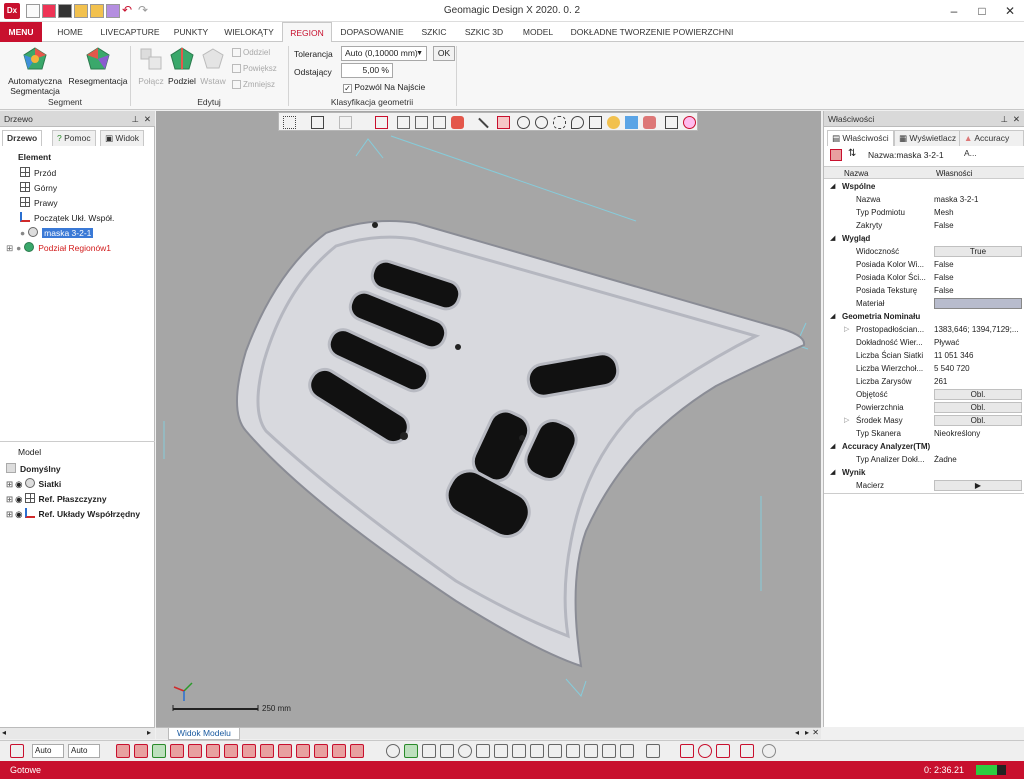  Describe the element at coordinates (73, 514) in the screenshot. I see `tree-item-ref-uklady: ⊞ ◉ Ref. Układy Współrzędny` at that location.